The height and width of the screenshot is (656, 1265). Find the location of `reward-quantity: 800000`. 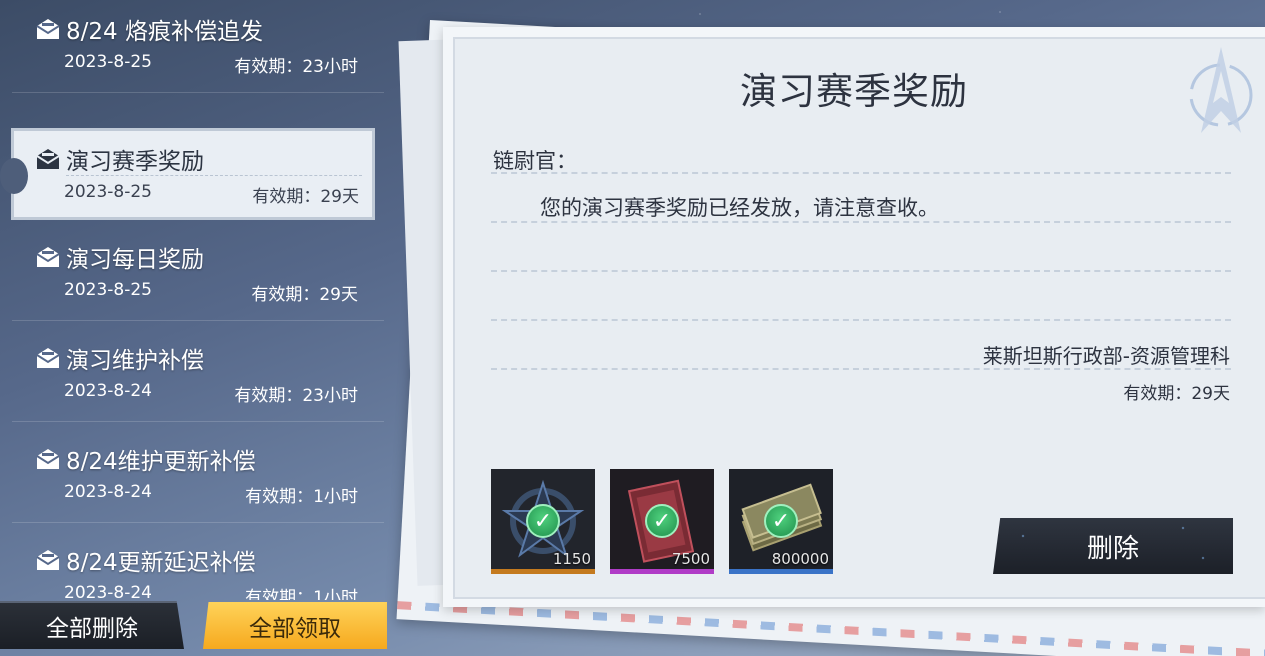

reward-quantity: 800000 is located at coordinates (800, 559).